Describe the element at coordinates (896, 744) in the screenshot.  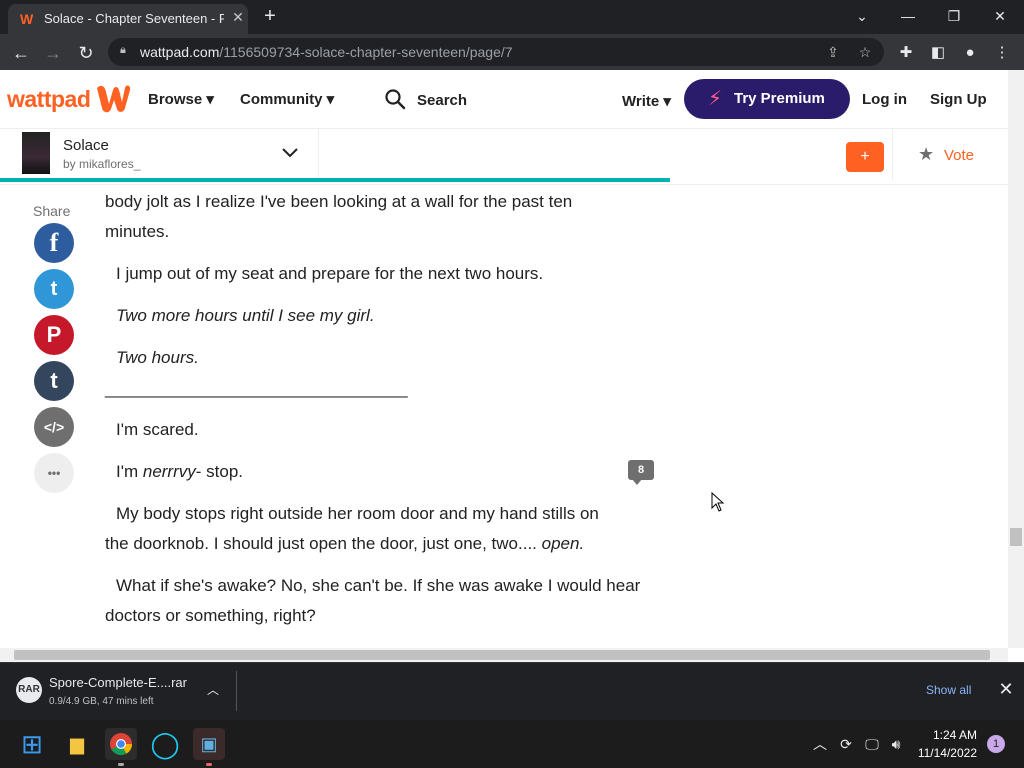
I see `volume-icon: 🔊︎` at that location.